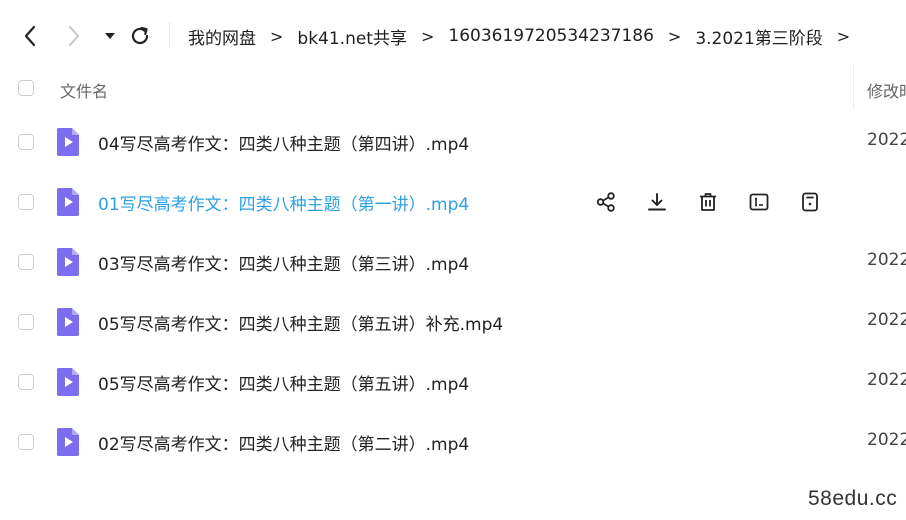  Describe the element at coordinates (283, 382) in the screenshot. I see `file-name: 05写尽高考作文：四类八种主题（第五讲）.mp4` at that location.